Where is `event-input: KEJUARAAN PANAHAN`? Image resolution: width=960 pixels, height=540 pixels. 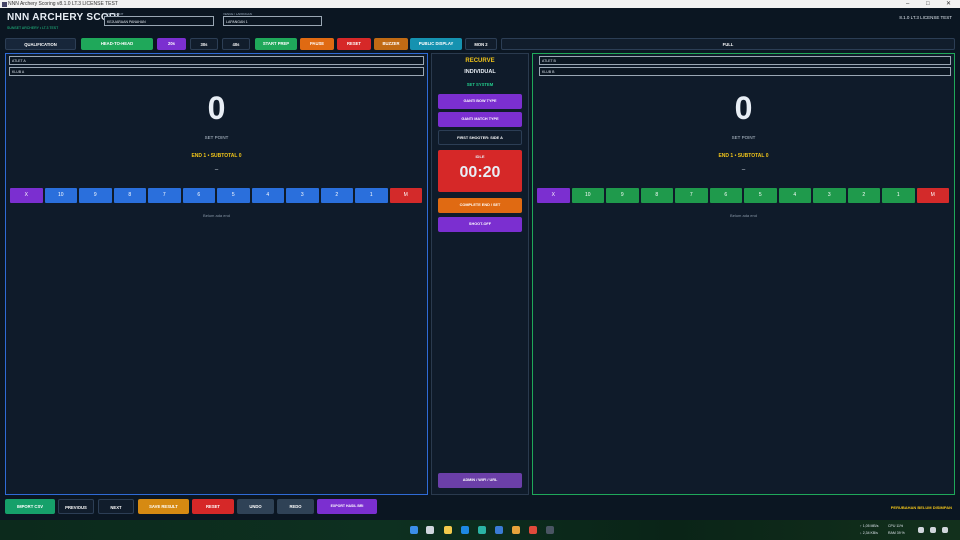 event-input: KEJUARAAN PANAHAN is located at coordinates (159, 21).